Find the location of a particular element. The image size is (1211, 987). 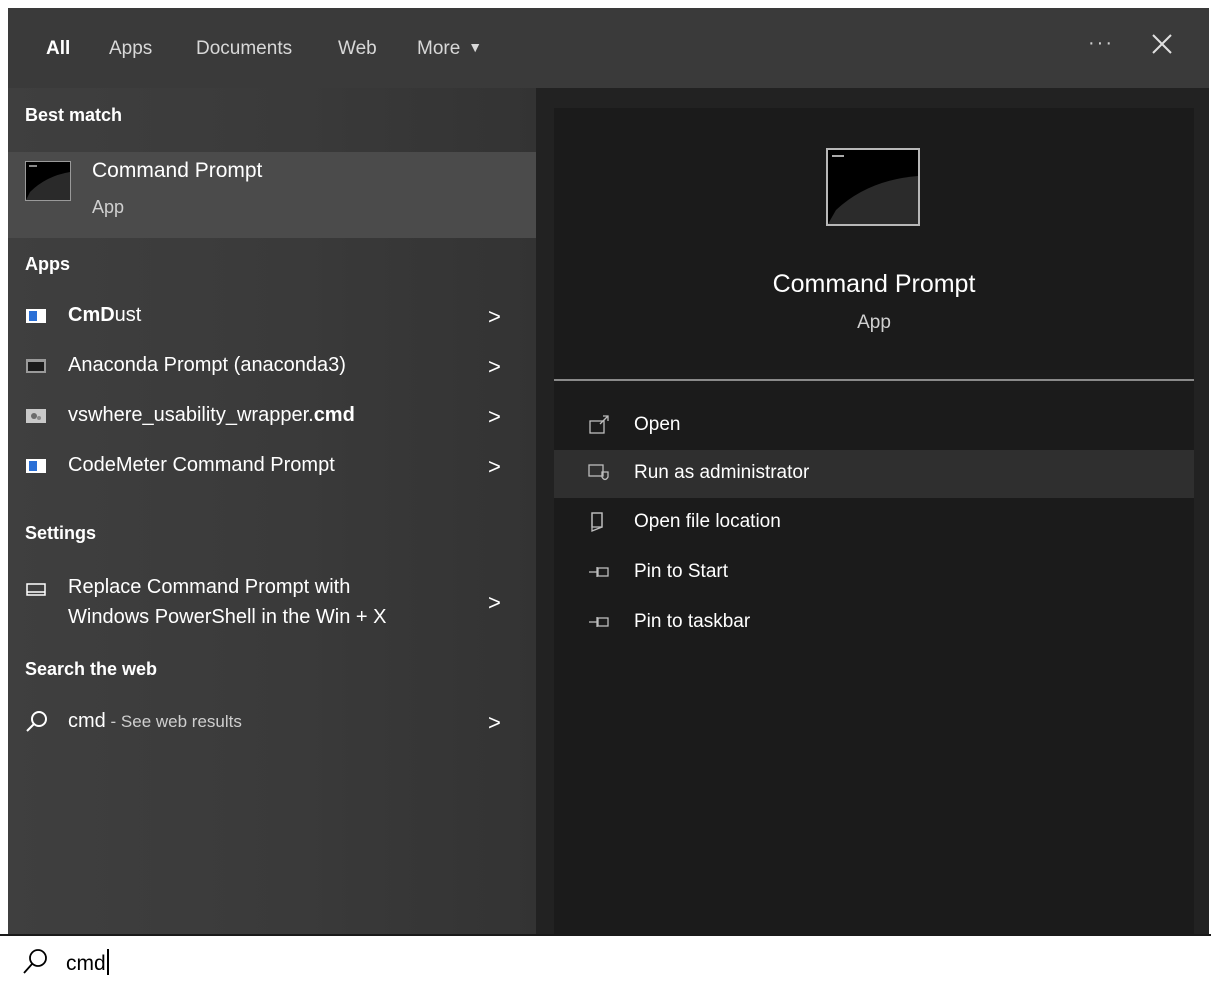

close-icon is located at coordinates (1162, 44).